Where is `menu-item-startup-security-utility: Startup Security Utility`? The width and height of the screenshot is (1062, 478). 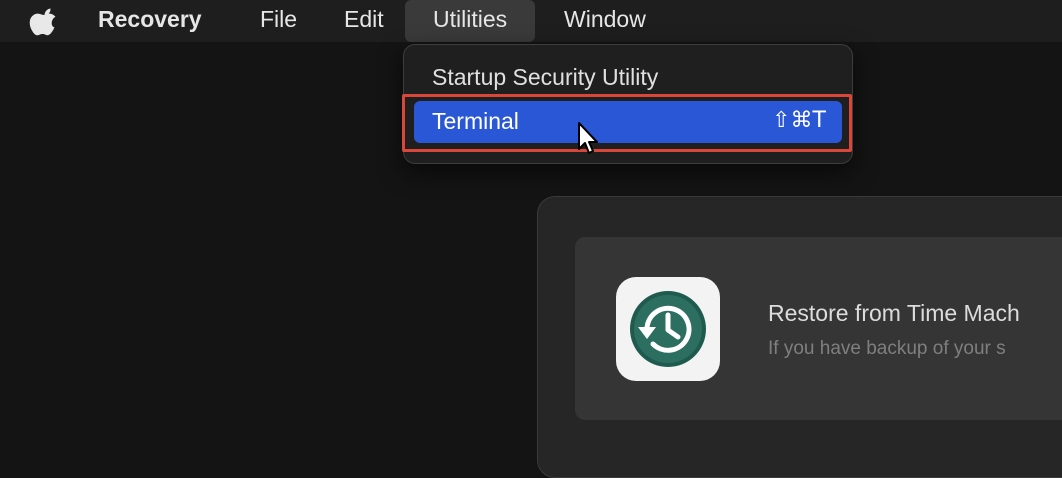 menu-item-startup-security-utility: Startup Security Utility is located at coordinates (628, 78).